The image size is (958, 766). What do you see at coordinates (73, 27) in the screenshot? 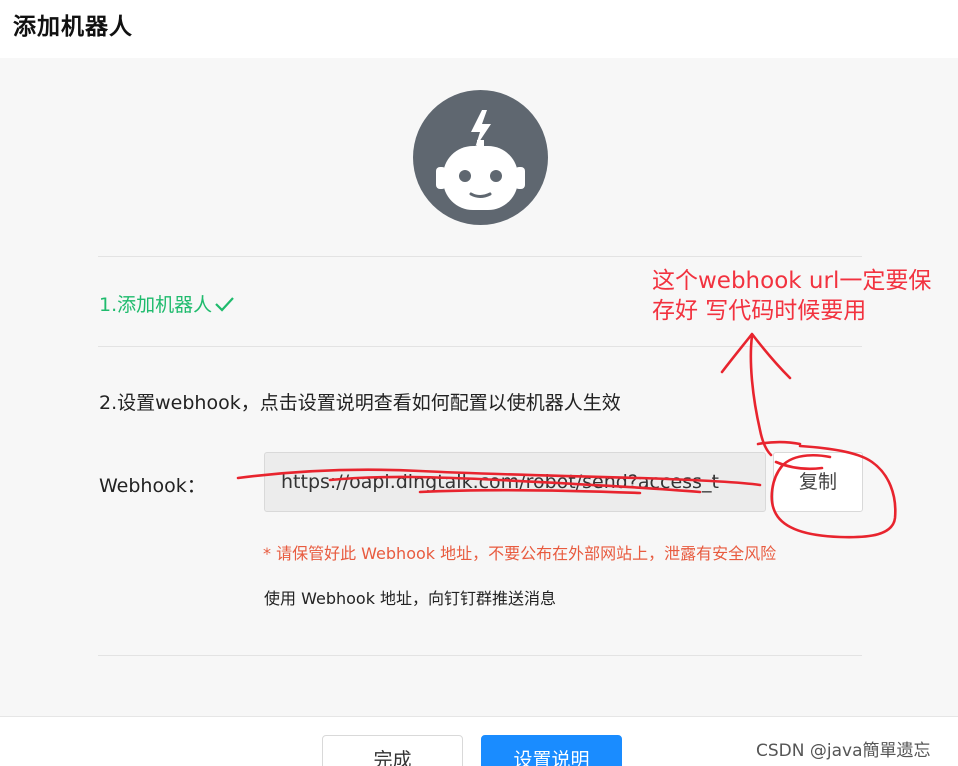
I see `page-title: 添加机器人` at bounding box center [73, 27].